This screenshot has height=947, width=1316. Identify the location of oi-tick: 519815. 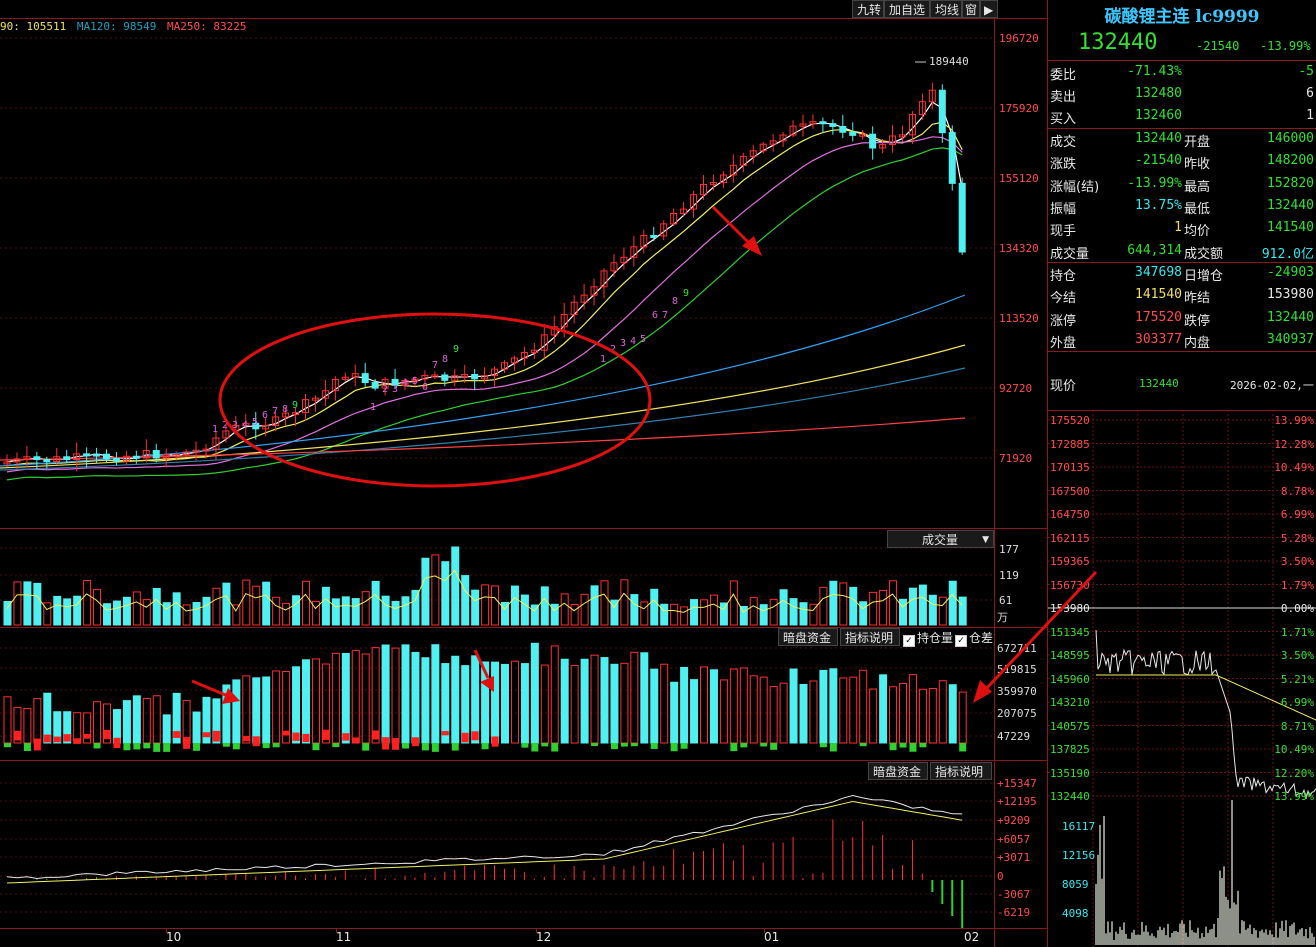
(1017, 669).